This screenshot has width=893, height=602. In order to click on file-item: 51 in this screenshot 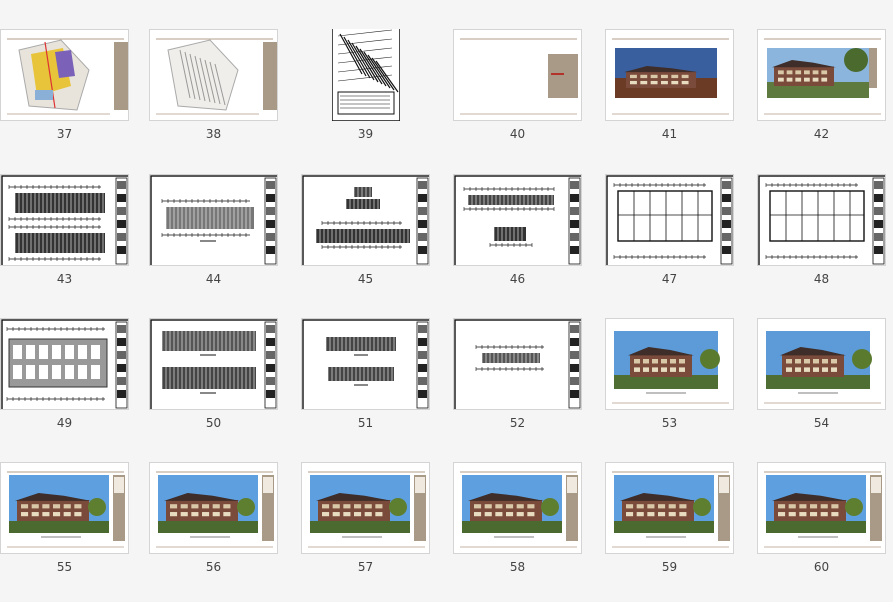, I will do `click(377, 388)`.